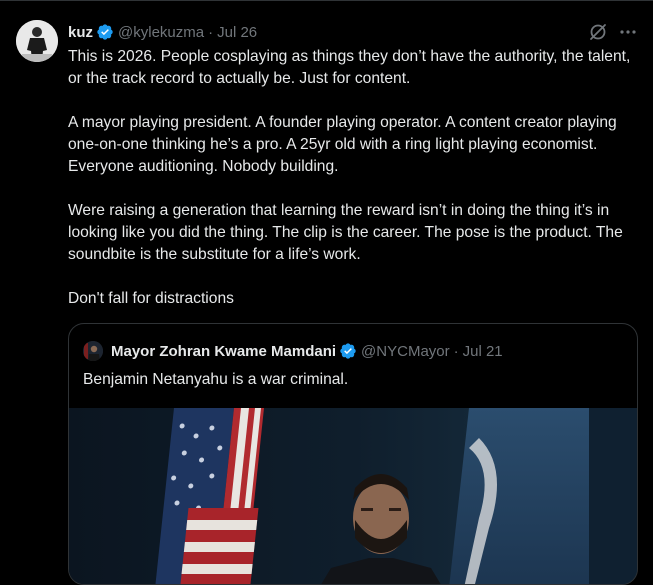 The image size is (653, 585). I want to click on quoted-author-handle: @NYCMayor, so click(405, 351).